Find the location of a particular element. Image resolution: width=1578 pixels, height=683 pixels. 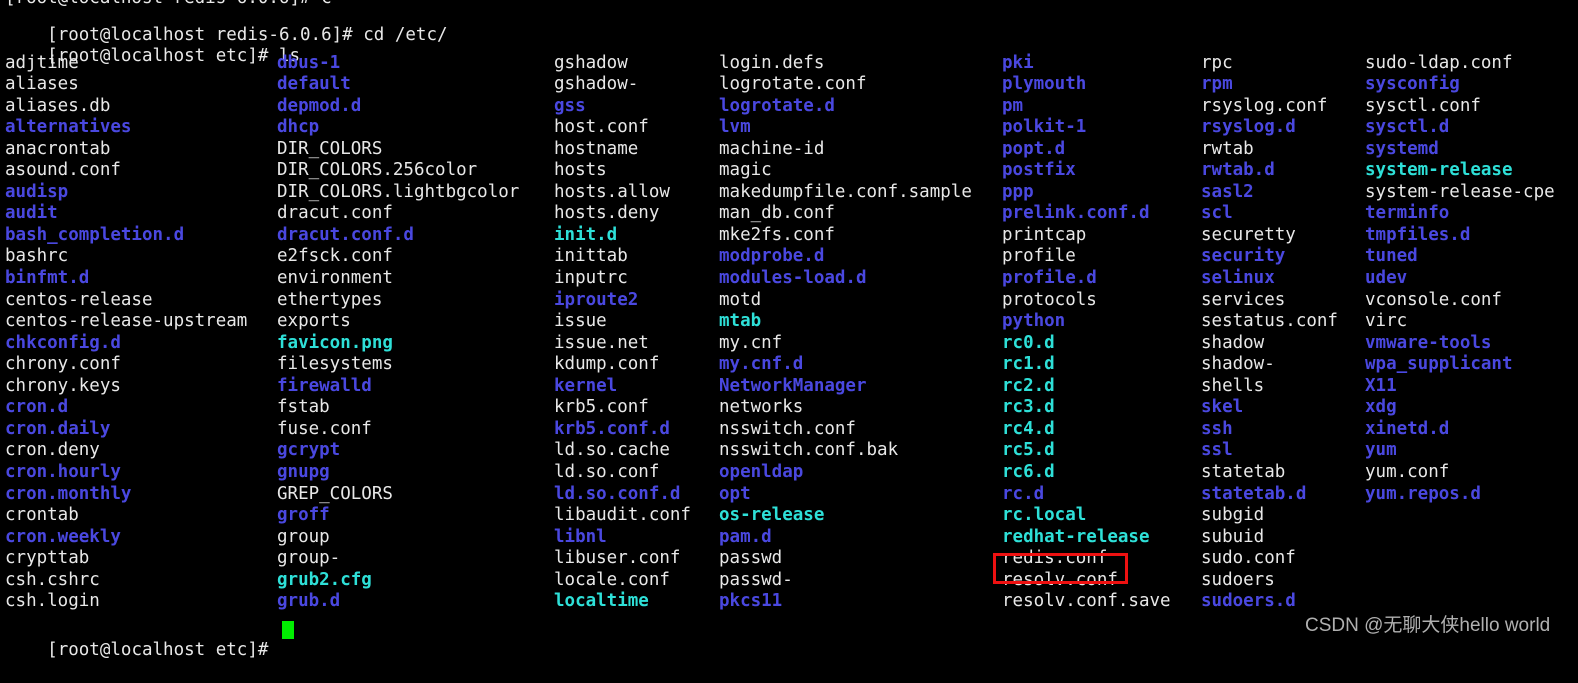

ls-entry-csh-cshrc: csh.cshrc is located at coordinates (52, 579).